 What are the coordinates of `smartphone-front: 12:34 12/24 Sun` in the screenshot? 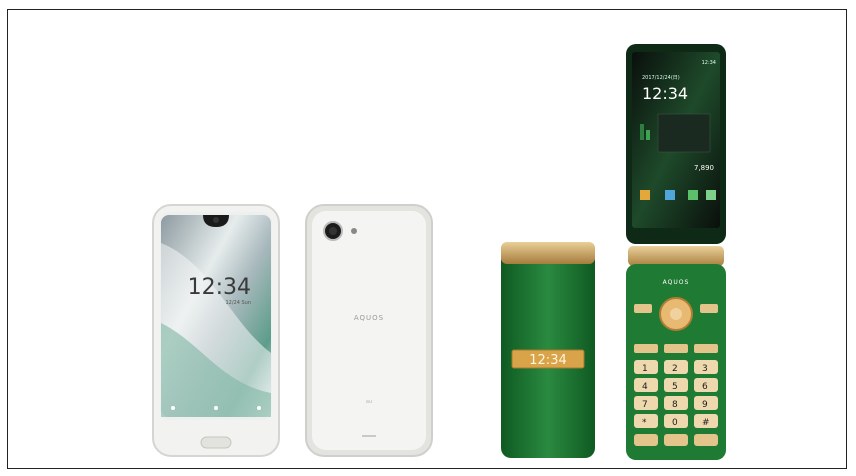 It's located at (216, 330).